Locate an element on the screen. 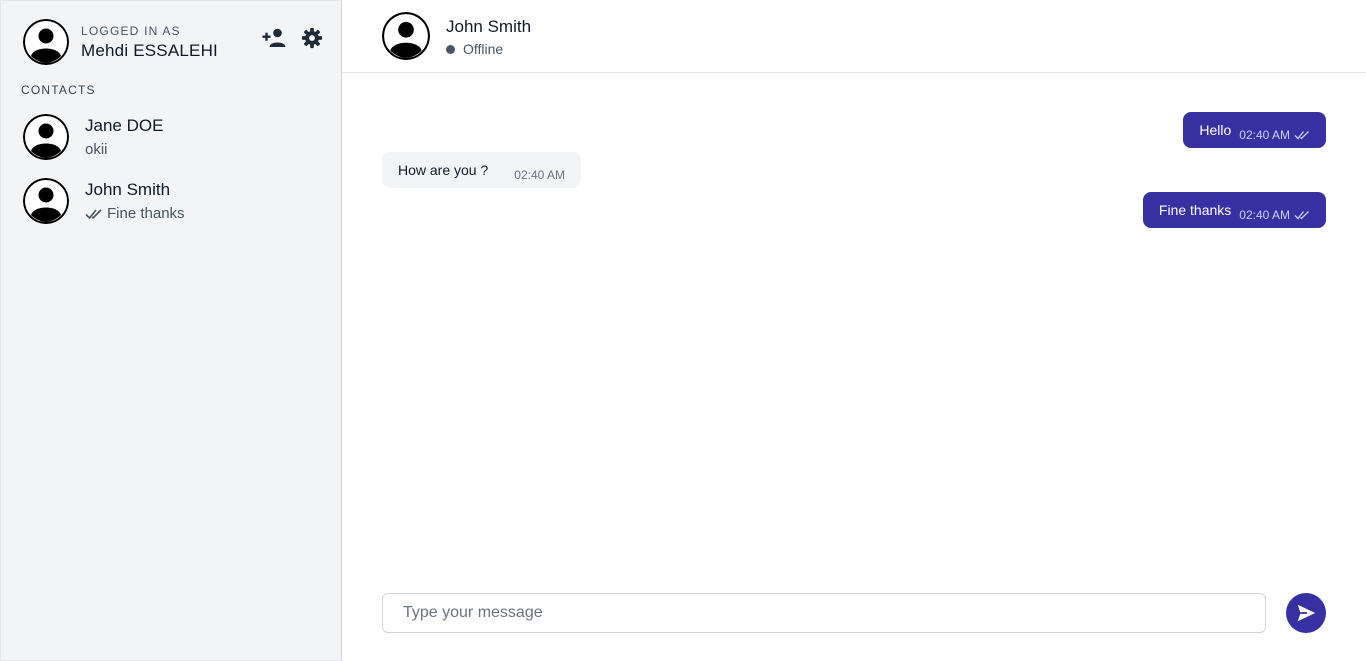 The height and width of the screenshot is (661, 1366). settings-button is located at coordinates (312, 38).